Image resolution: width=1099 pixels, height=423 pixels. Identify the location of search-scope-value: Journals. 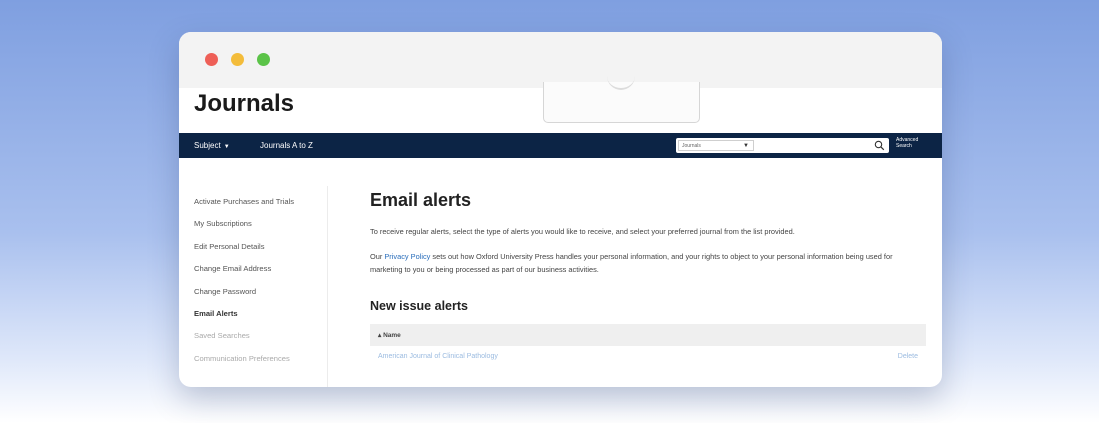
(691, 146).